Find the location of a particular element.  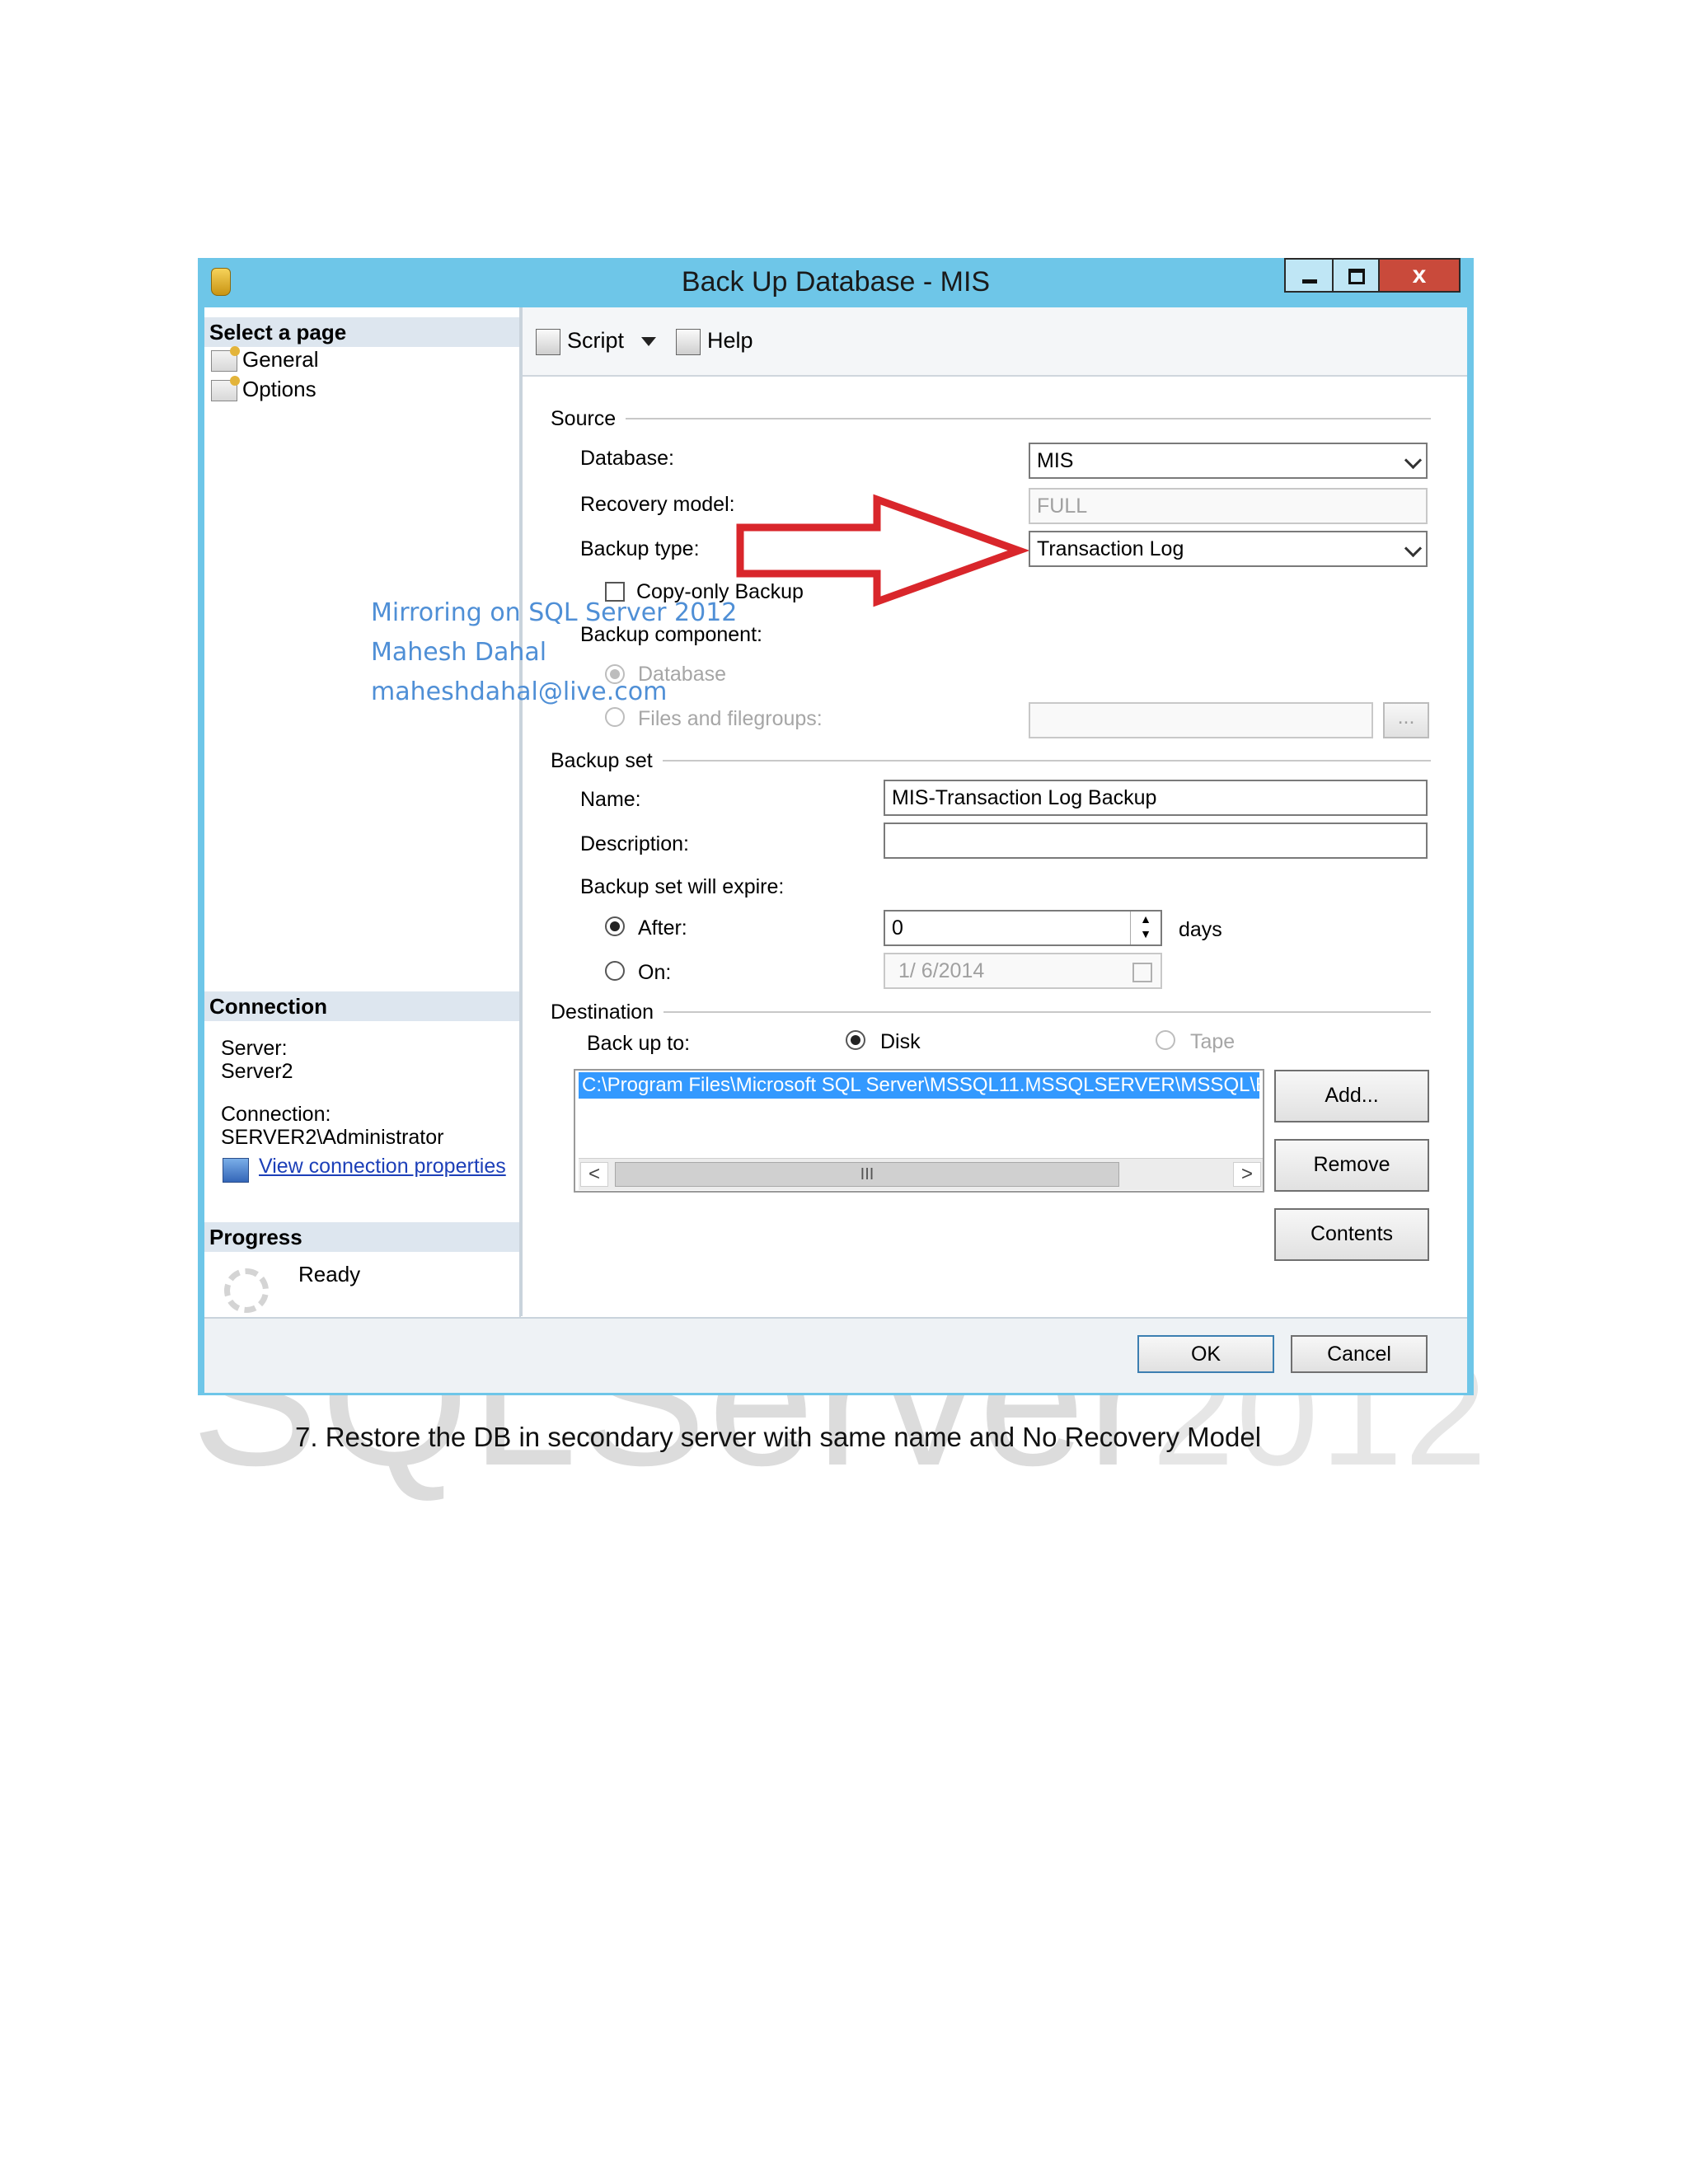

help-button: Help is located at coordinates (714, 340).